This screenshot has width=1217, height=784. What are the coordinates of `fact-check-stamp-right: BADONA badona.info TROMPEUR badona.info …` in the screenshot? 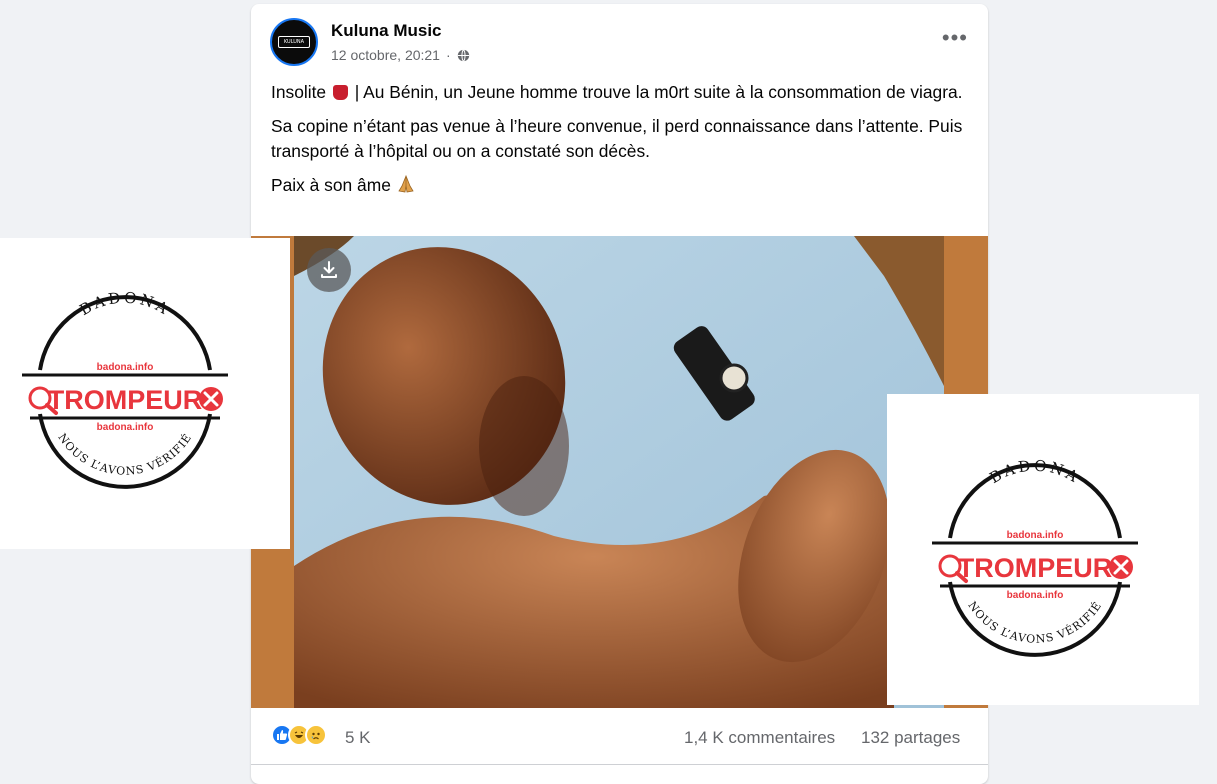 It's located at (1043, 549).